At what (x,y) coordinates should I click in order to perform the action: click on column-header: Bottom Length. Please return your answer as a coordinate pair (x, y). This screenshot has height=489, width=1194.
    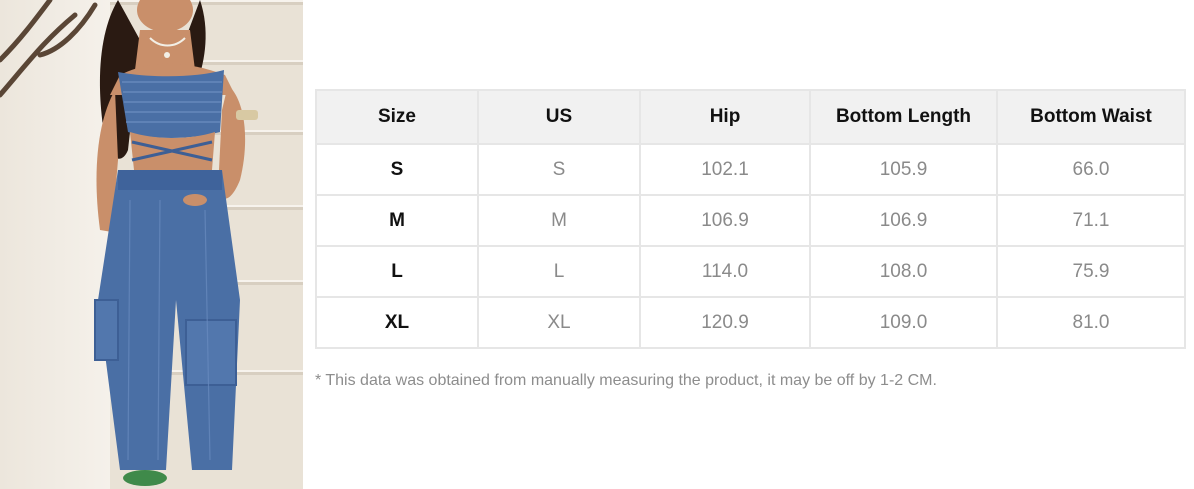
    Looking at the image, I should click on (903, 117).